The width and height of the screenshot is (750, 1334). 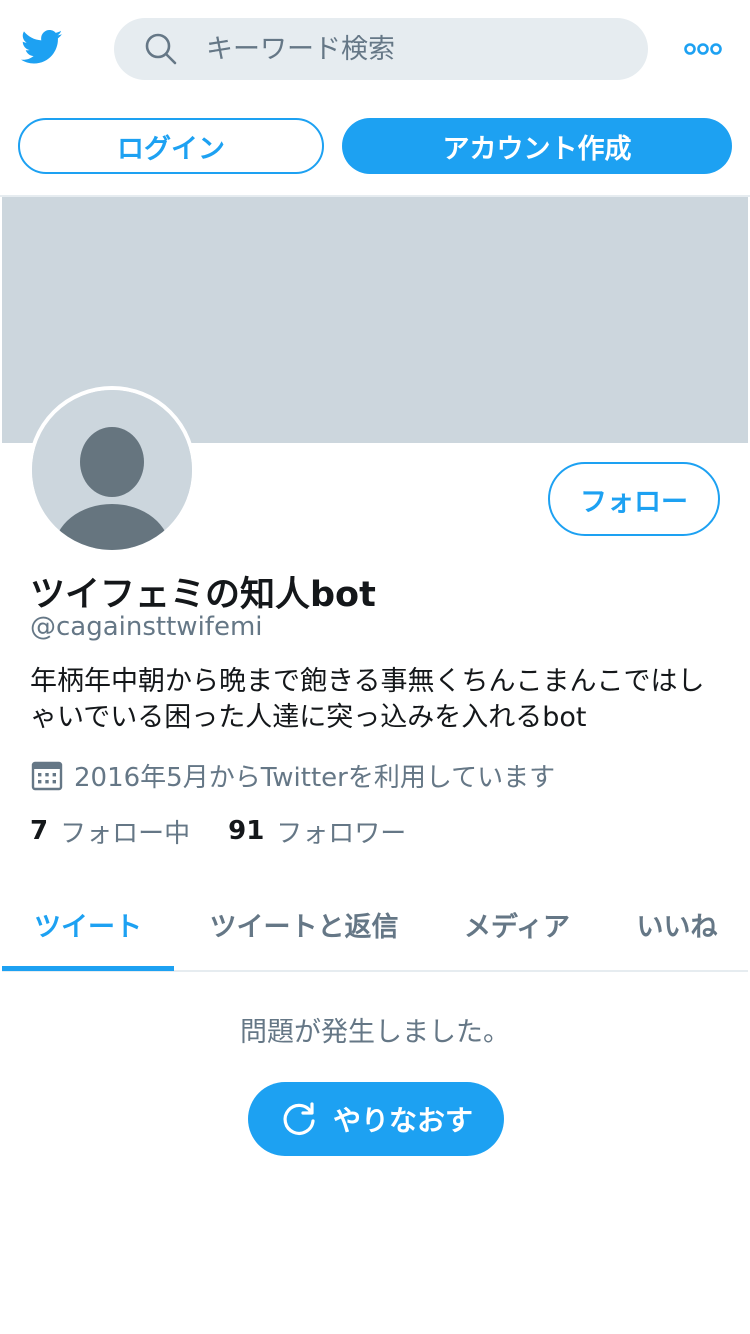 I want to click on more-icon, so click(x=703, y=49).